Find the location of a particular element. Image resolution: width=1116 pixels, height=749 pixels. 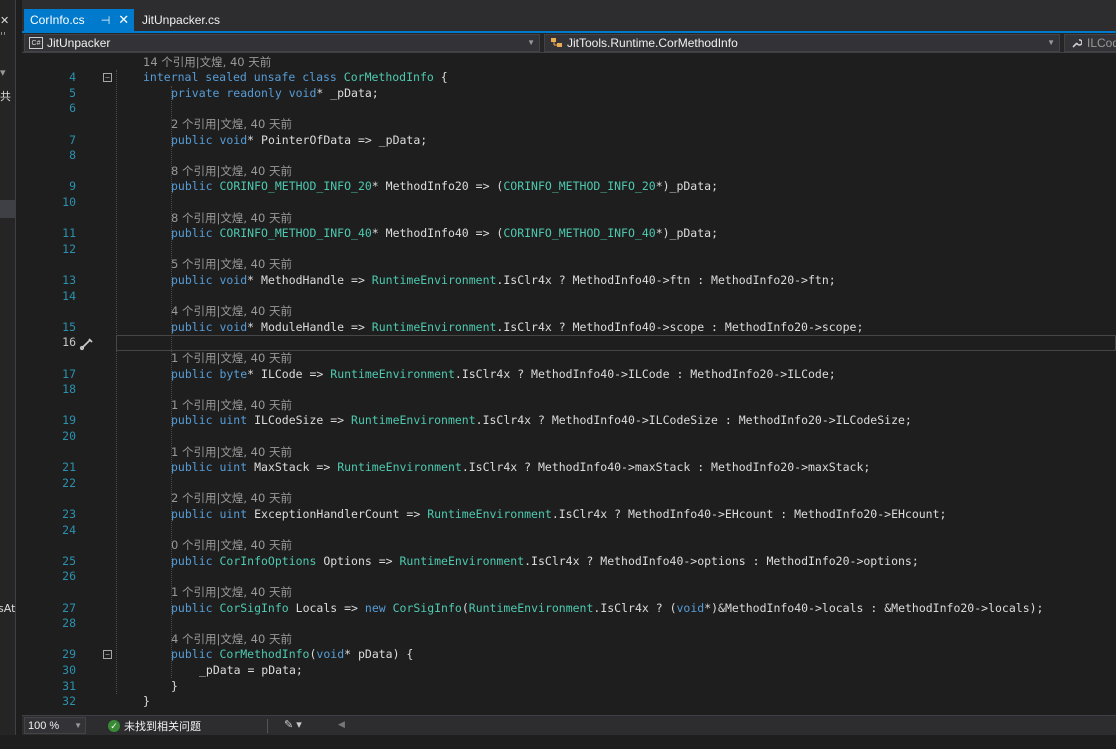

line-number: 29 is located at coordinates (69, 654).